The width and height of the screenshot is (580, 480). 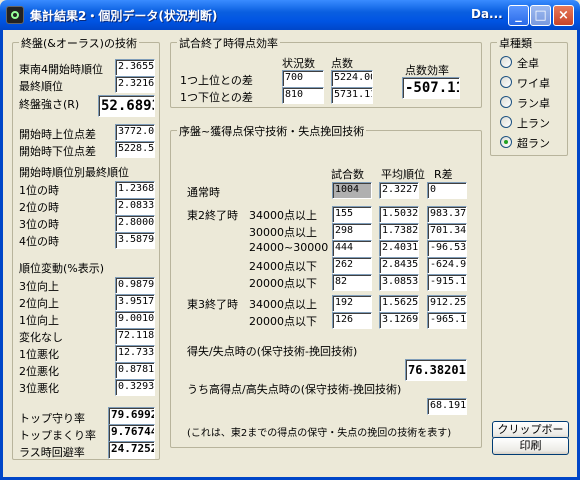 What do you see at coordinates (447, 320) in the screenshot?
I see `east3-row-2-r: -965.13` at bounding box center [447, 320].